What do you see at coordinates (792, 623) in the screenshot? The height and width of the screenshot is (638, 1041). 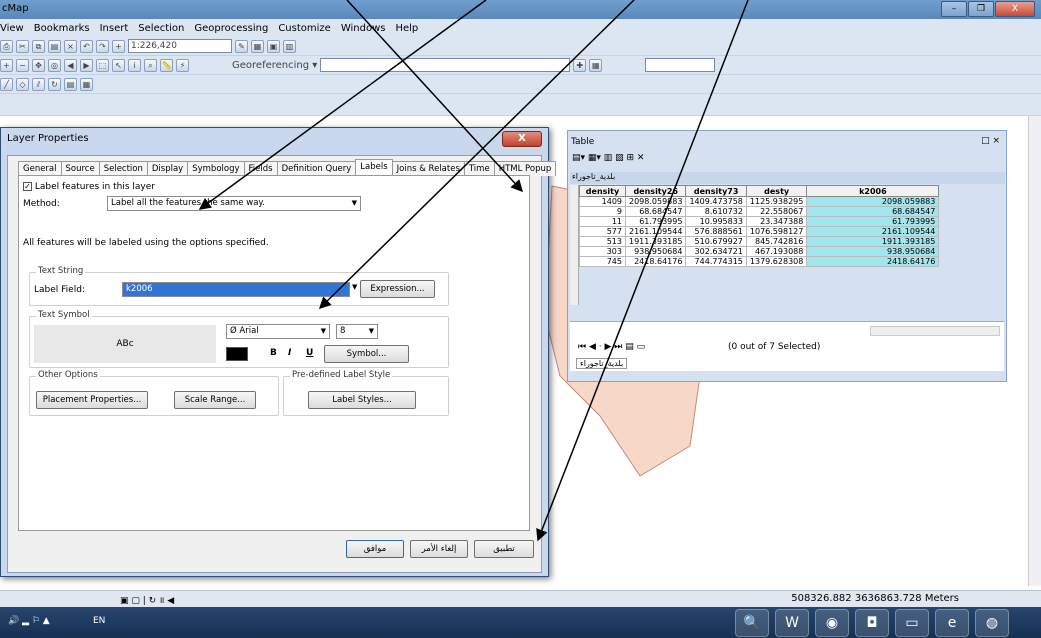 I see `word-icon: W` at bounding box center [792, 623].